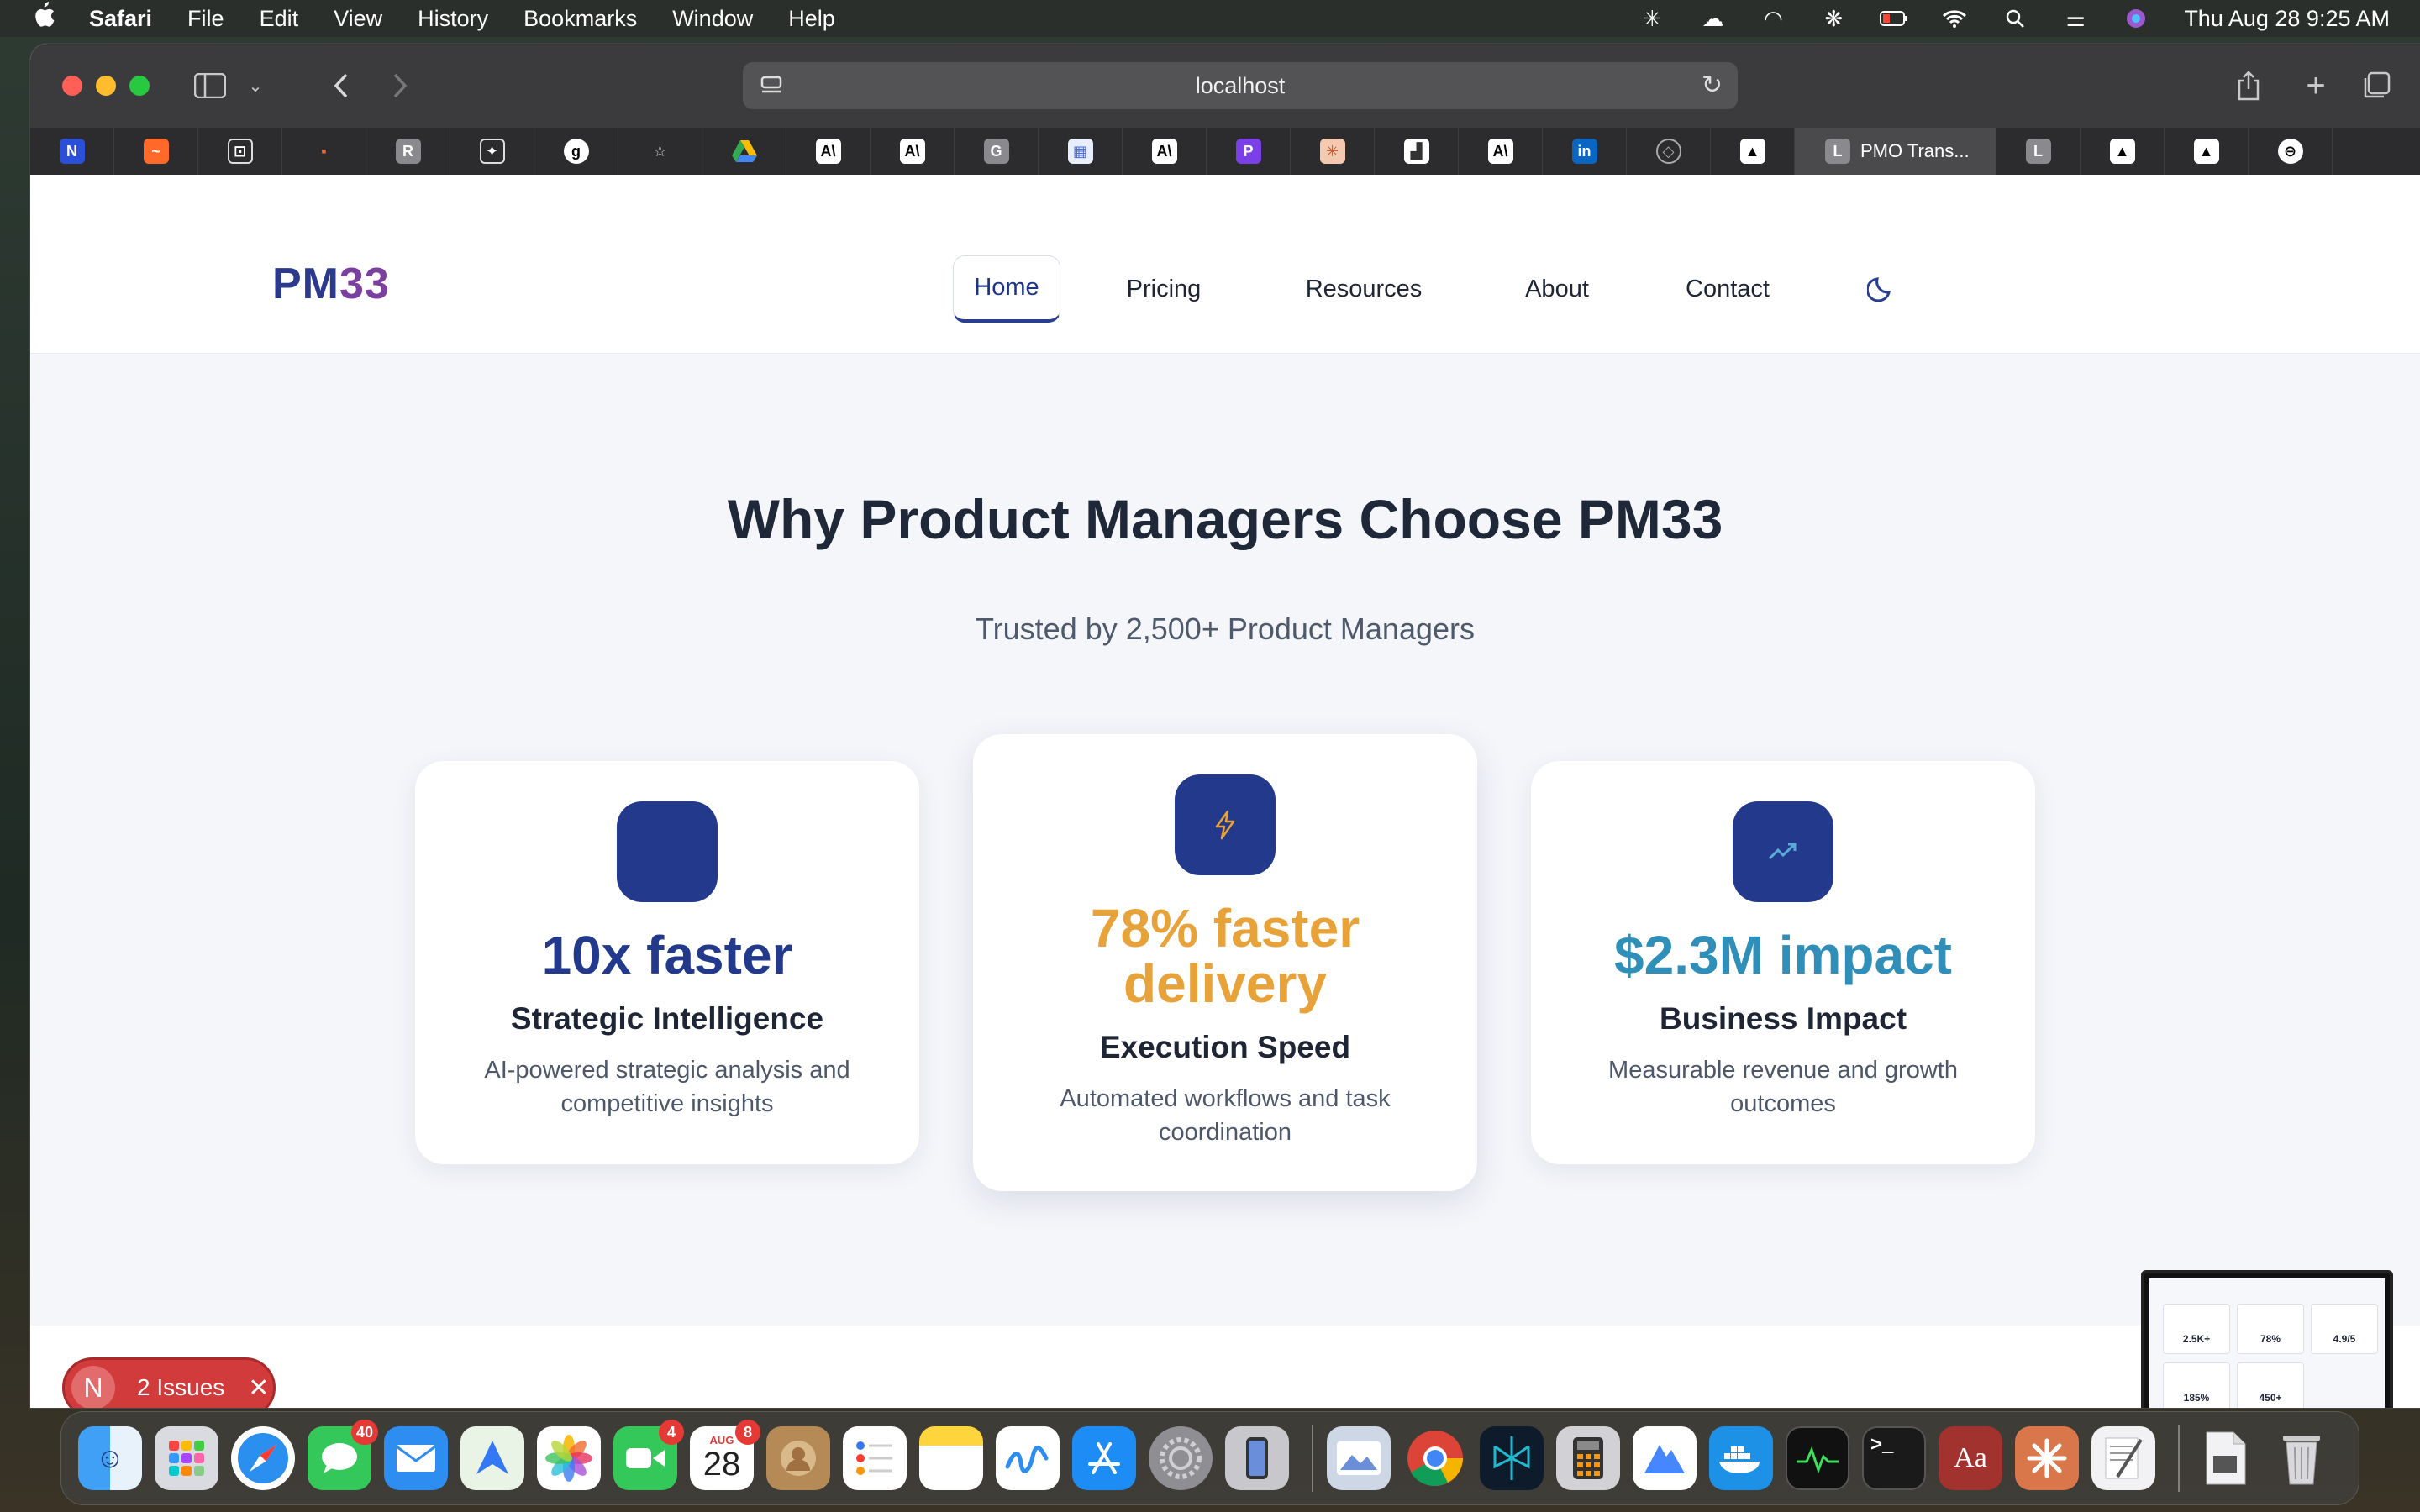 Image resolution: width=2420 pixels, height=1512 pixels. What do you see at coordinates (2075, 18) in the screenshot?
I see `control-center-icon: ⚌` at bounding box center [2075, 18].